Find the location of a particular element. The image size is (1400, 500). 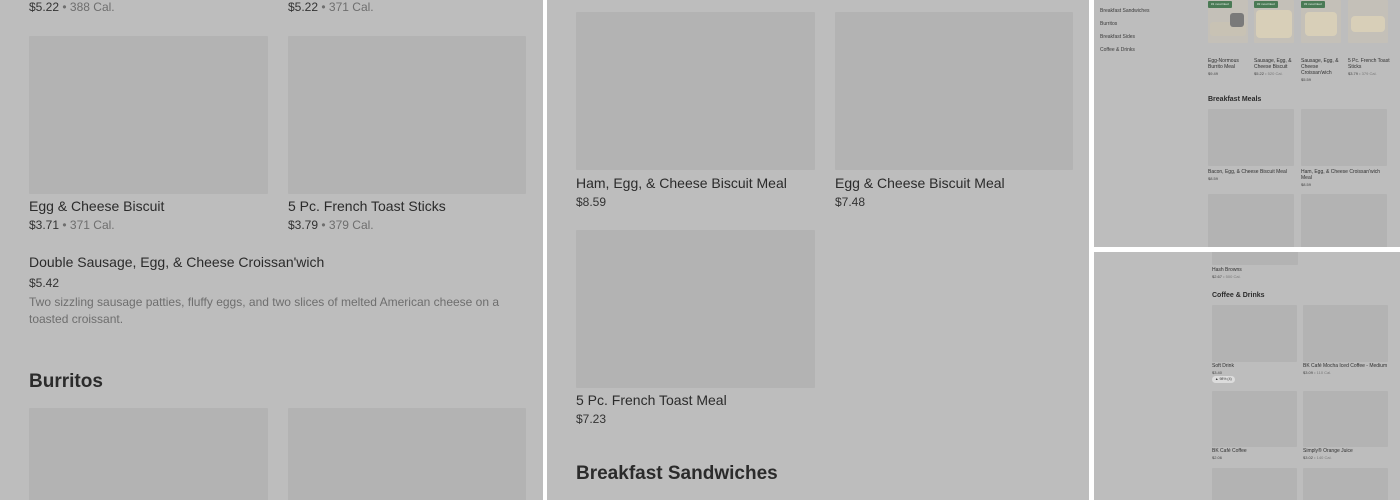

menu-item-price: $7.23 is located at coordinates (591, 419).